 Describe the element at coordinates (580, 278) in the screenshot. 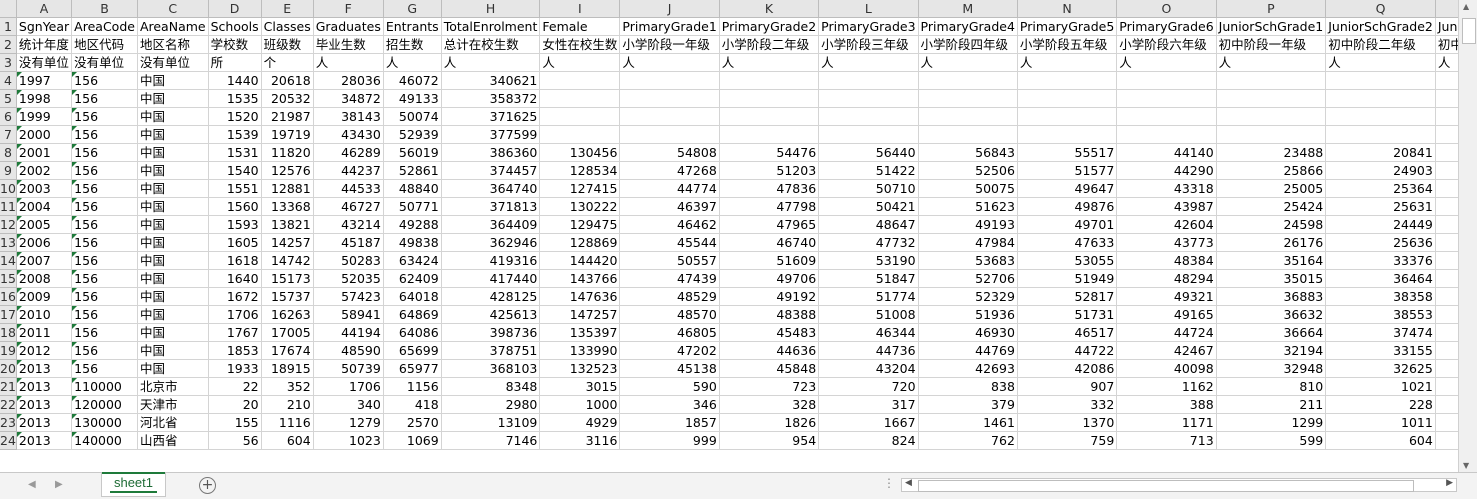

I see `cell: 143766` at that location.